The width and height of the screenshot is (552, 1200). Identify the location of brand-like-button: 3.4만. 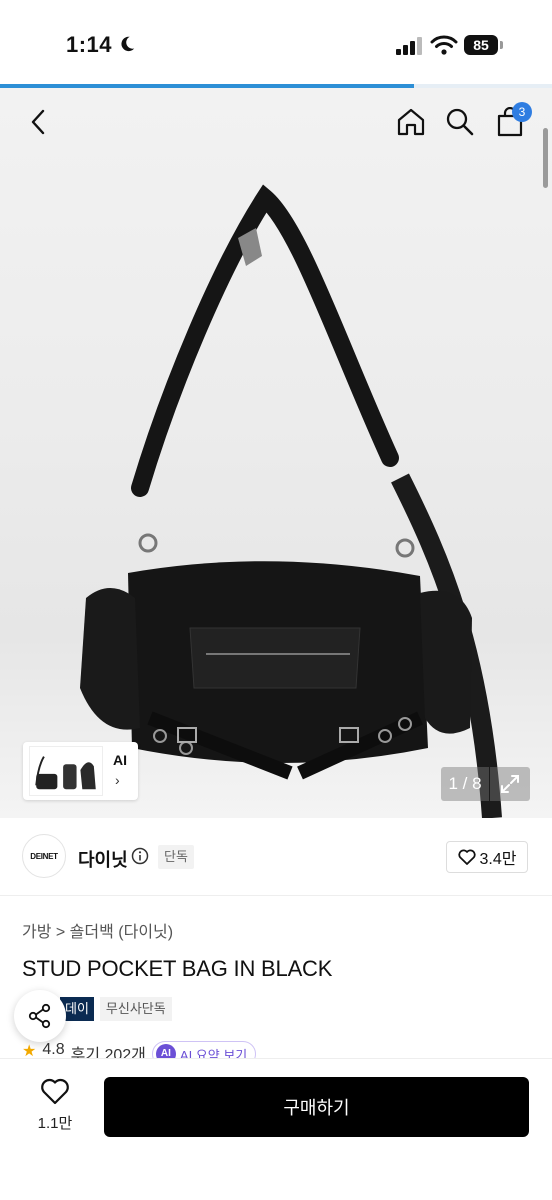
(487, 857).